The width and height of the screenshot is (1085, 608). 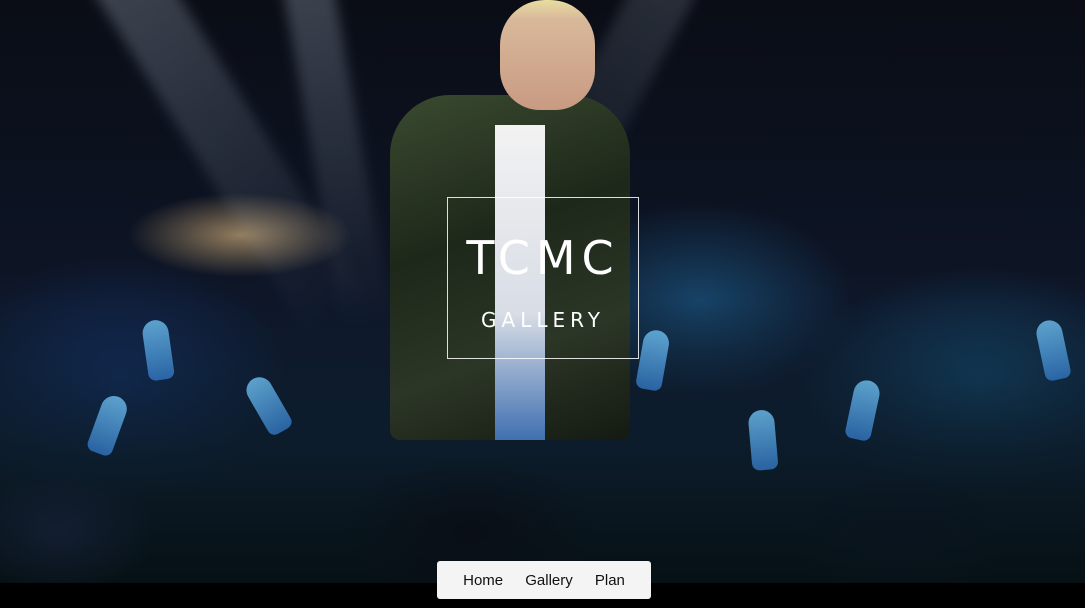 I want to click on title-frame: TCMC GALLERY, so click(x=543, y=278).